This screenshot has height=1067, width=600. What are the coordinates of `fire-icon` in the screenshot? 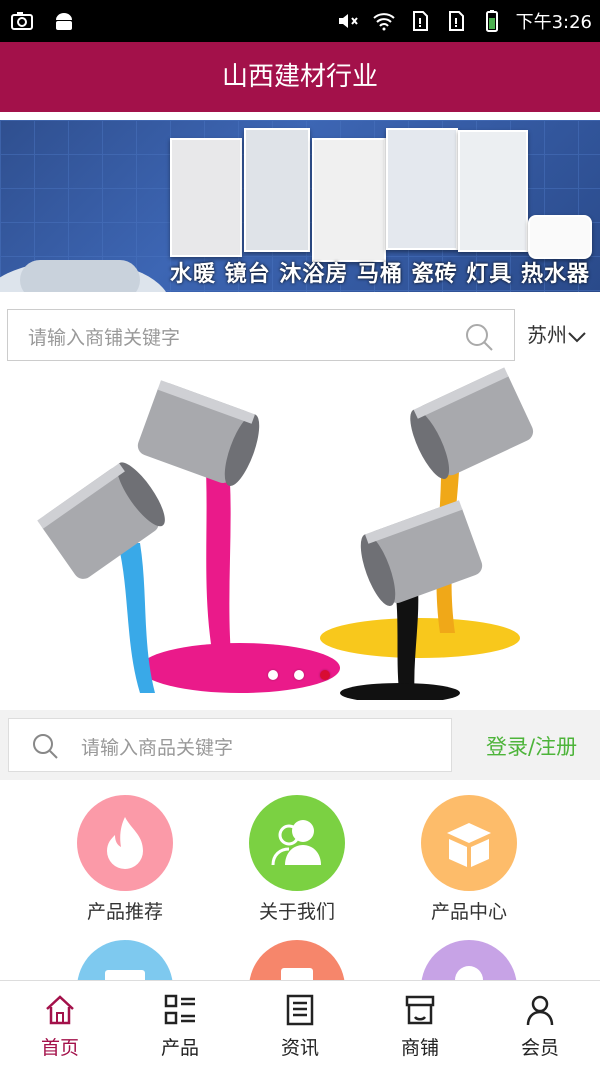 It's located at (125, 843).